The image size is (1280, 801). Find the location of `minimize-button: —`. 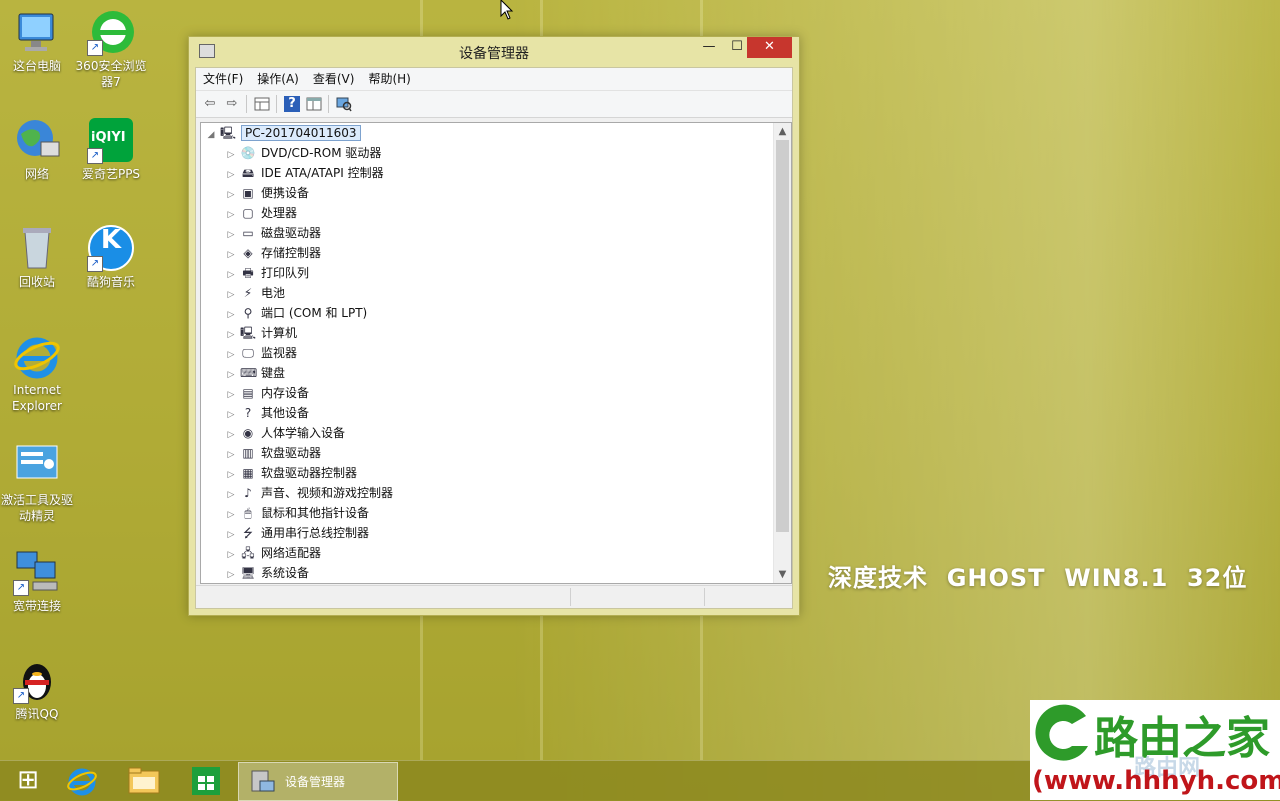

minimize-button: — is located at coordinates (709, 47).